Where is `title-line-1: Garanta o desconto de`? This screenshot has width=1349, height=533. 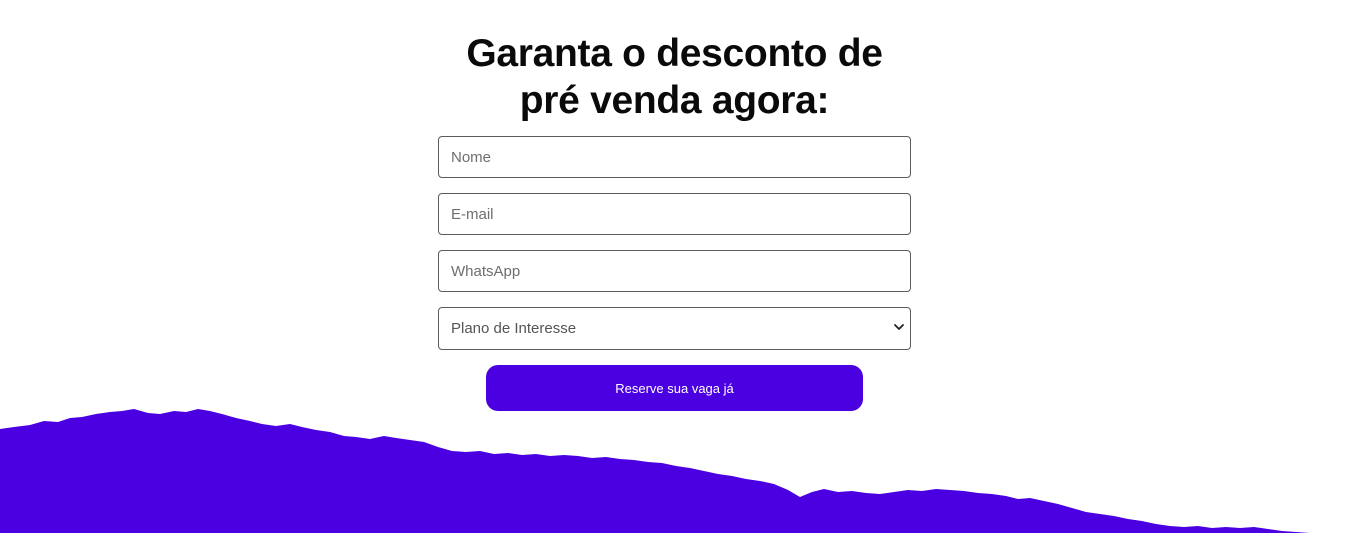 title-line-1: Garanta o desconto de is located at coordinates (674, 53).